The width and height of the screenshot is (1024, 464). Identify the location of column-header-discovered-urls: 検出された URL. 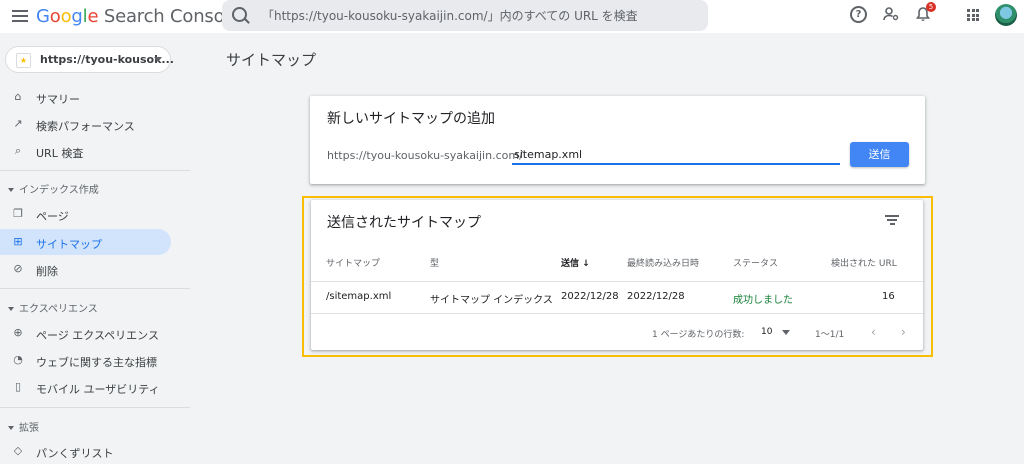
(864, 262).